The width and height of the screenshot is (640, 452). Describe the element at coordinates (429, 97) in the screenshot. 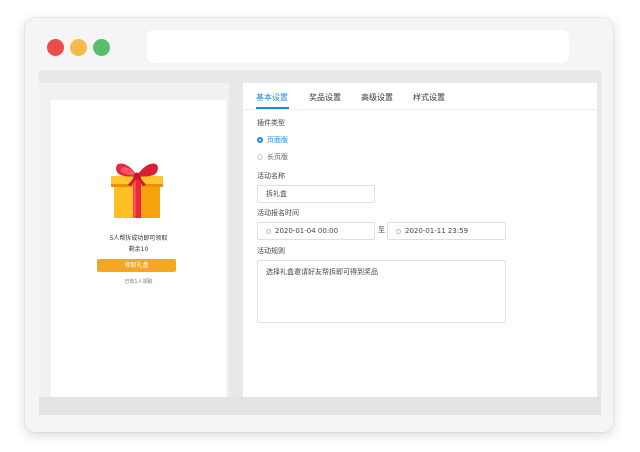

I see `tab-style-settings: 样式设置` at that location.